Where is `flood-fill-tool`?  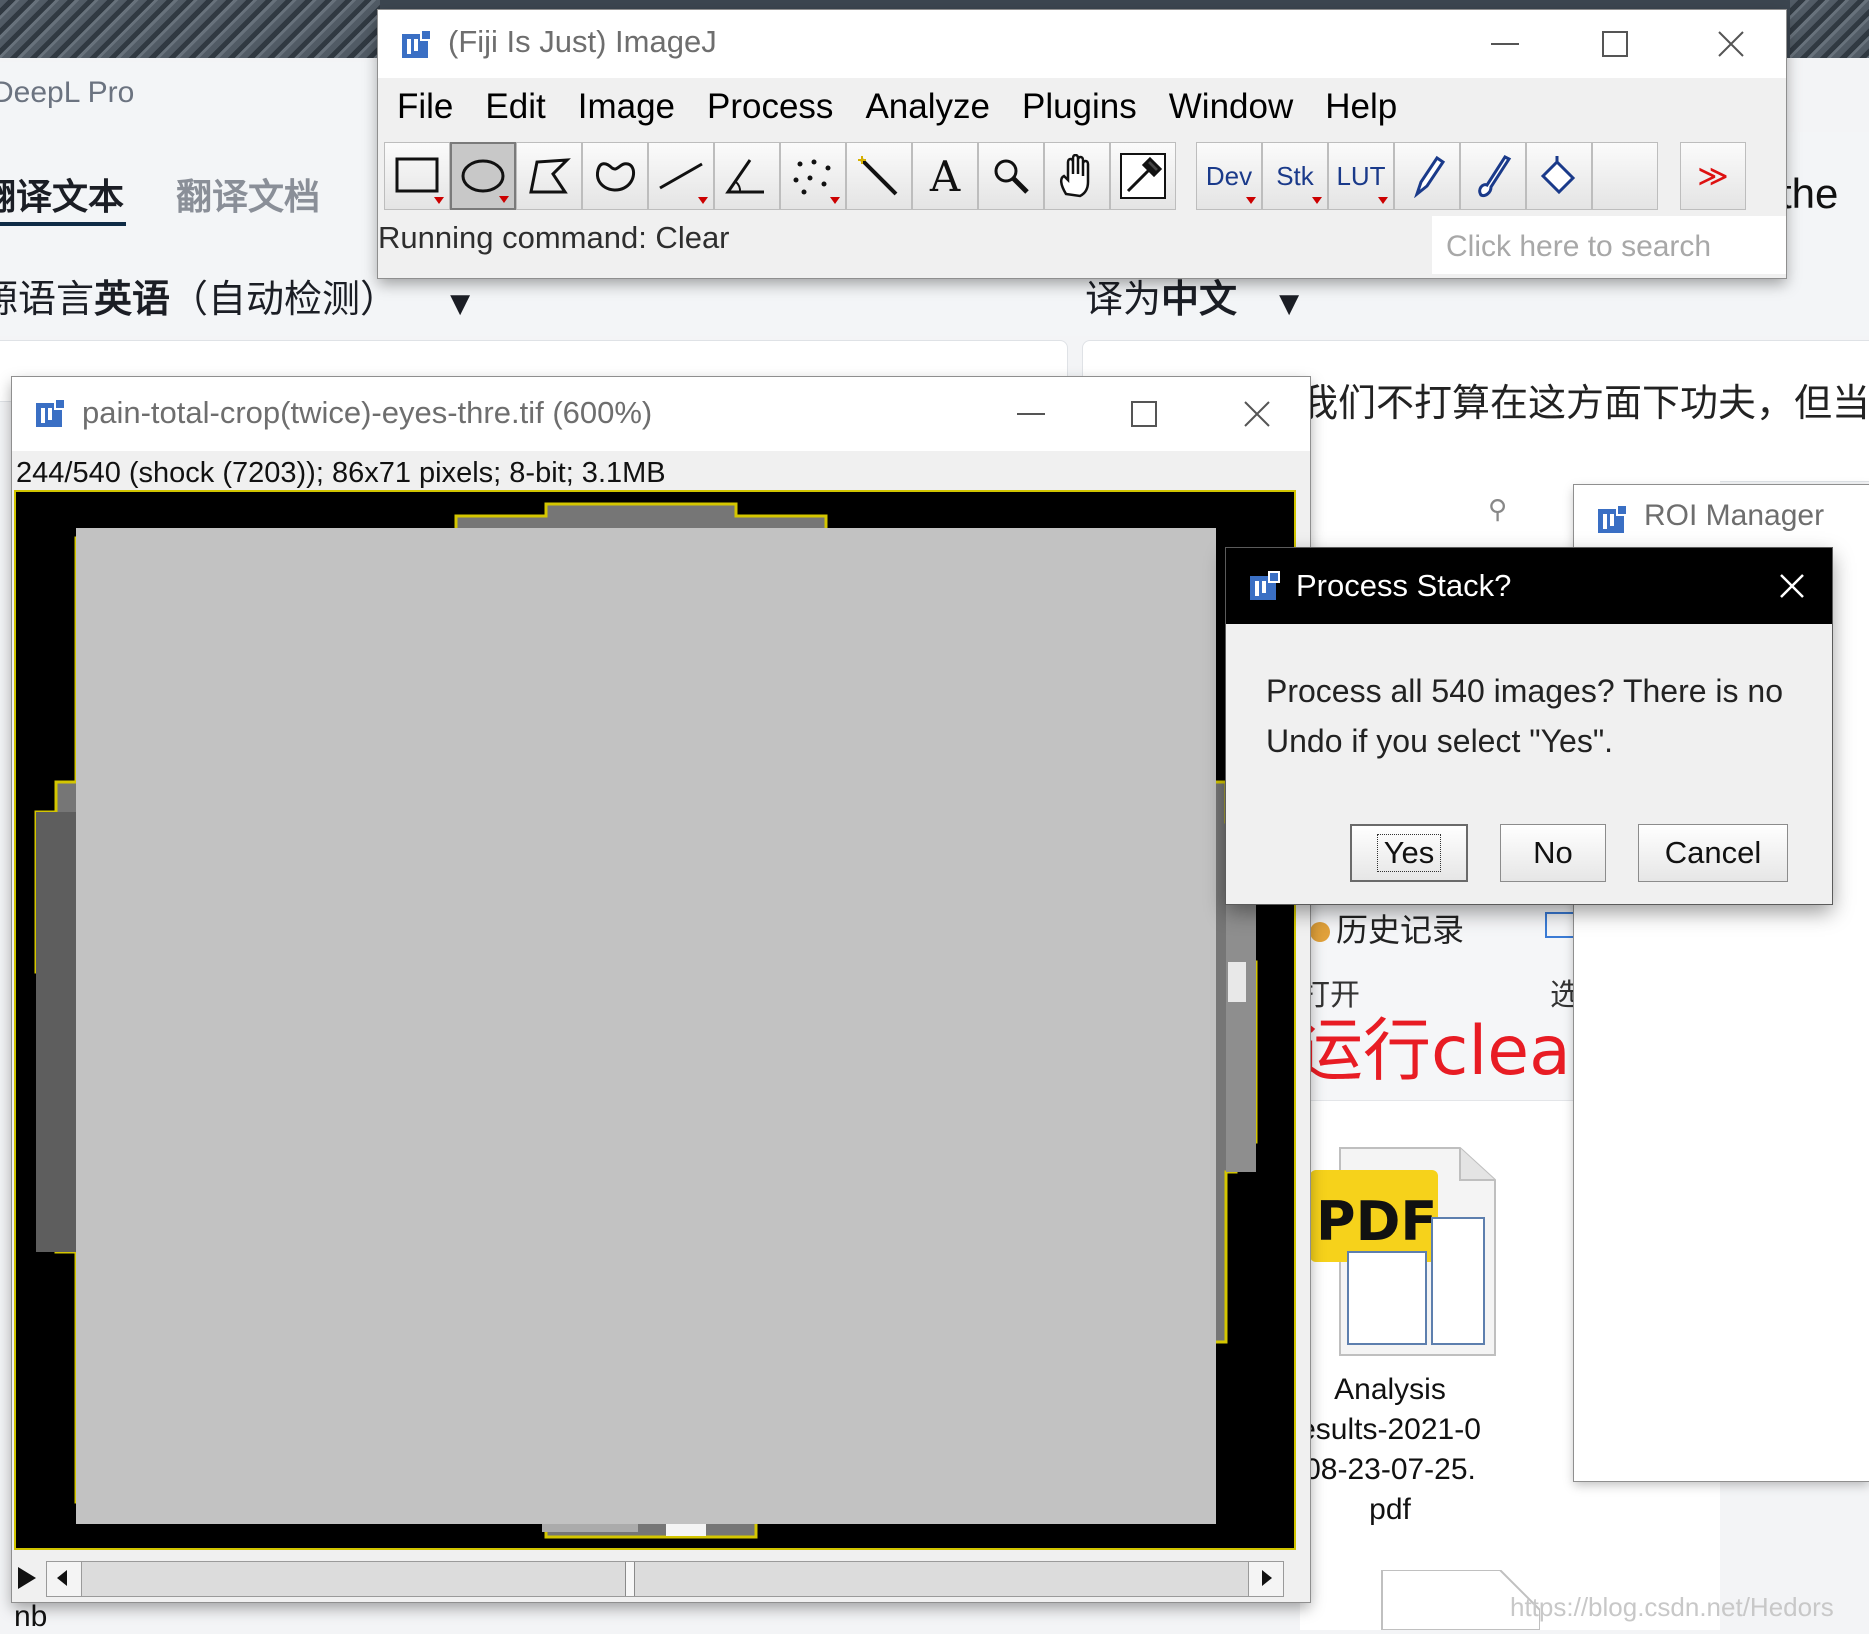
flood-fill-tool is located at coordinates (1559, 176).